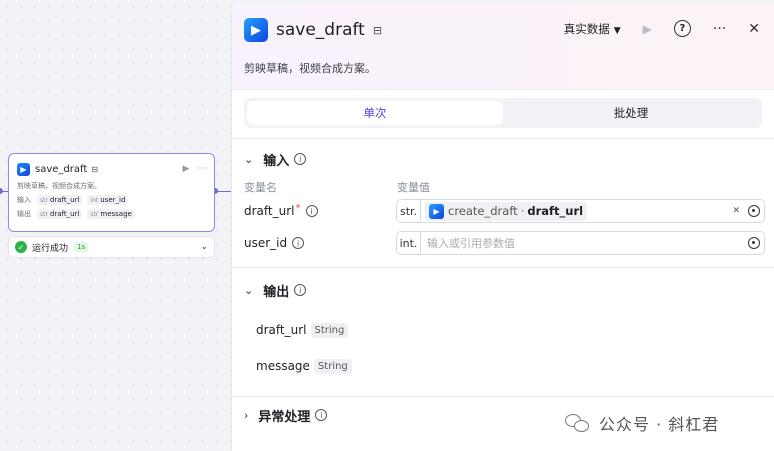  What do you see at coordinates (298, 208) in the screenshot?
I see `required-mark: *` at bounding box center [298, 208].